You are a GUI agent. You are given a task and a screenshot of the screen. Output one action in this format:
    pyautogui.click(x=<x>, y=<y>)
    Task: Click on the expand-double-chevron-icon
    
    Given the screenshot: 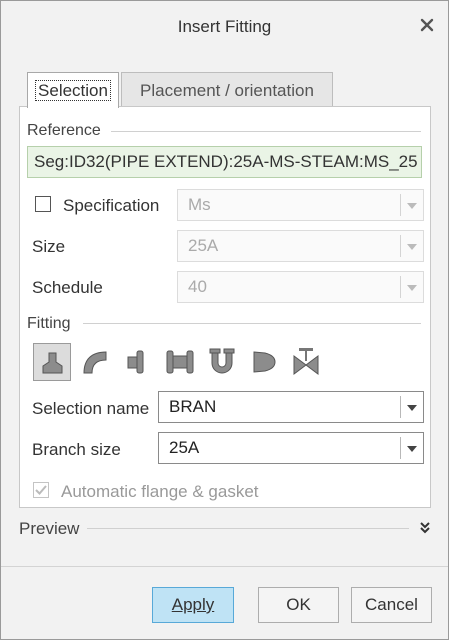 What is the action you would take?
    pyautogui.click(x=425, y=528)
    